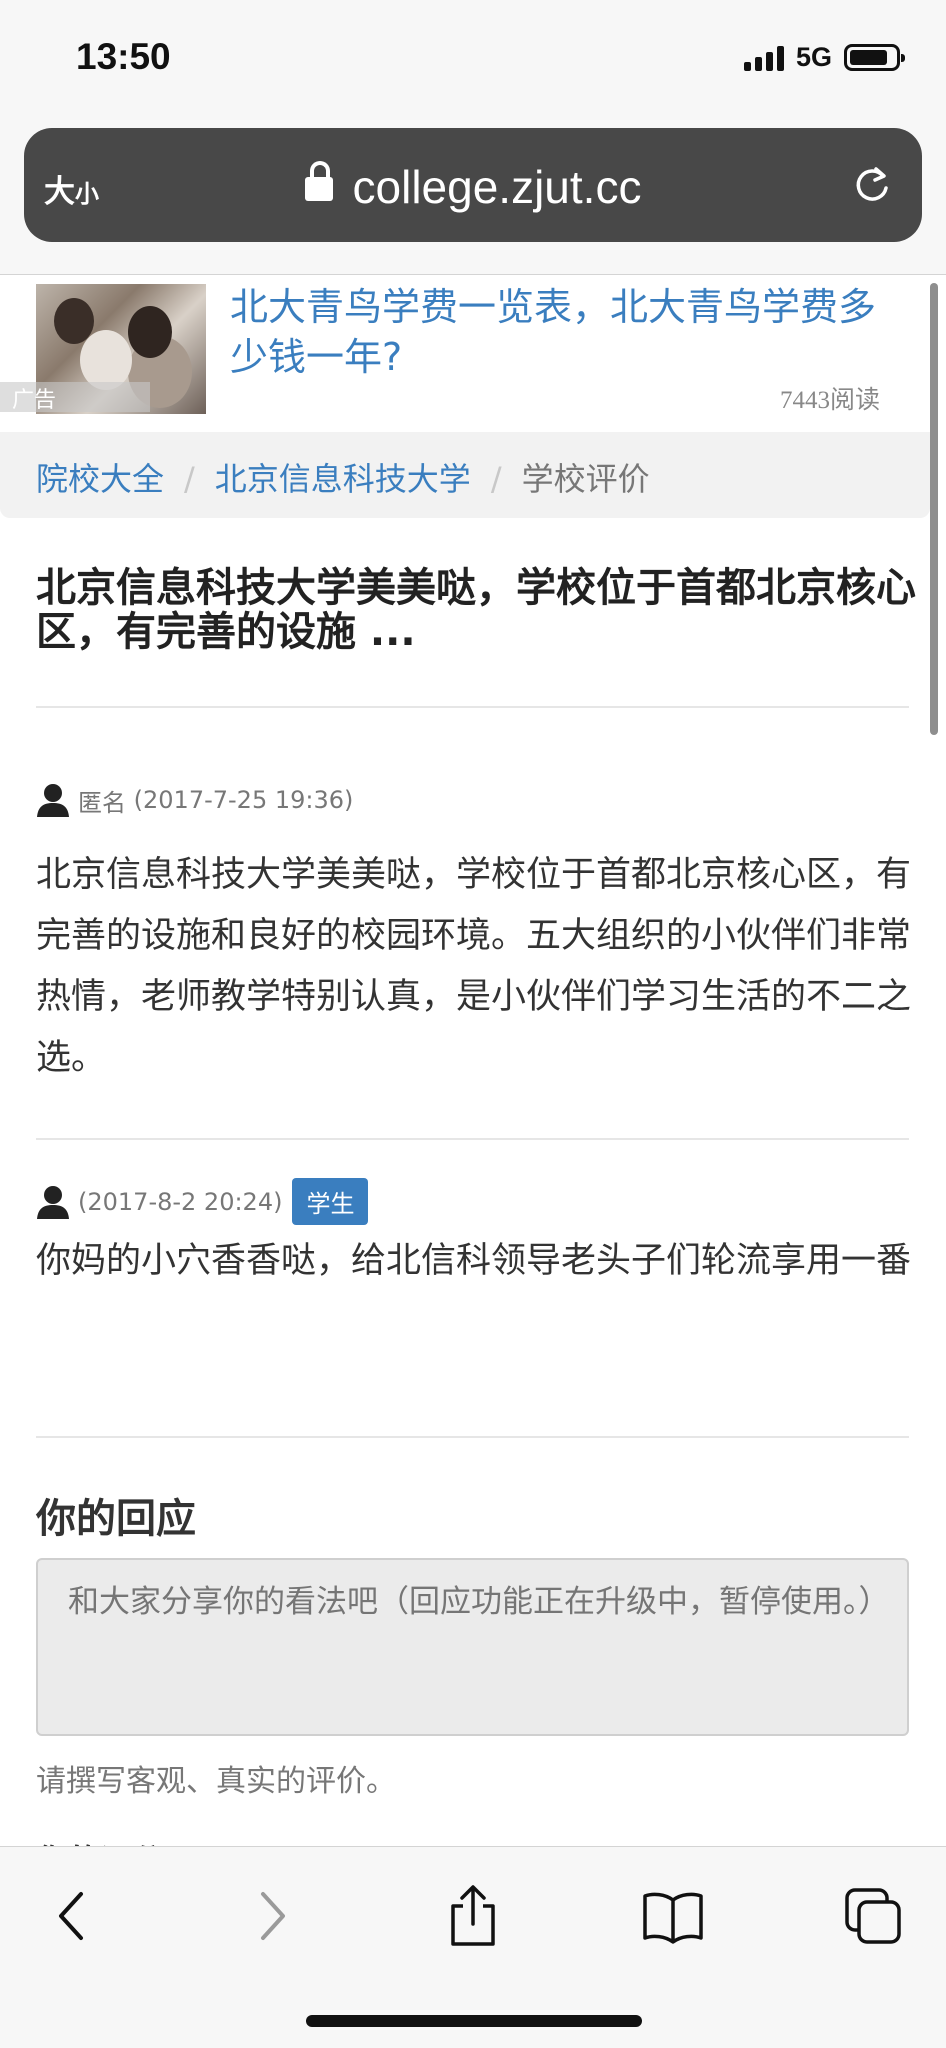 This screenshot has height=2048, width=946. What do you see at coordinates (123, 56) in the screenshot?
I see `status-time: 13:50` at bounding box center [123, 56].